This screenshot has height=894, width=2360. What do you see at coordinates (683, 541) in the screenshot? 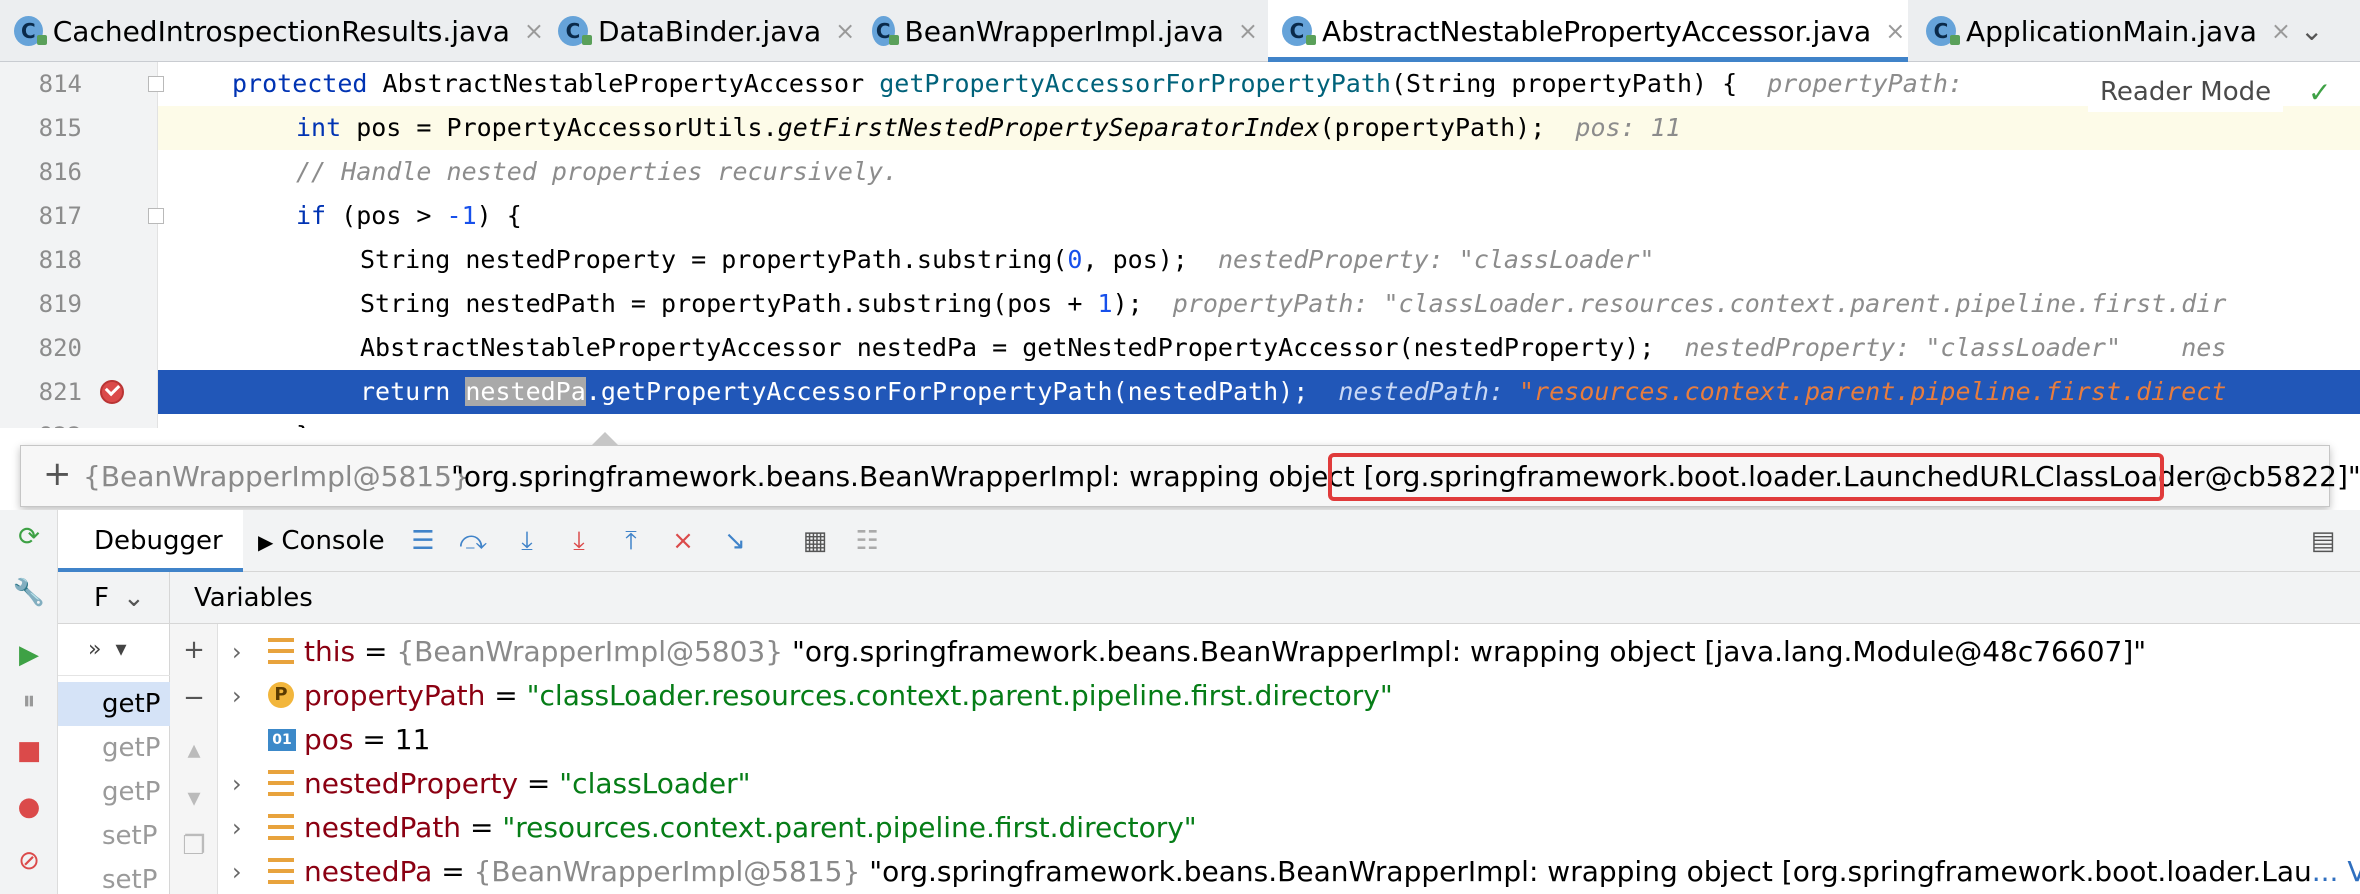
I see `drop-frame-icon: ⨯` at bounding box center [683, 541].